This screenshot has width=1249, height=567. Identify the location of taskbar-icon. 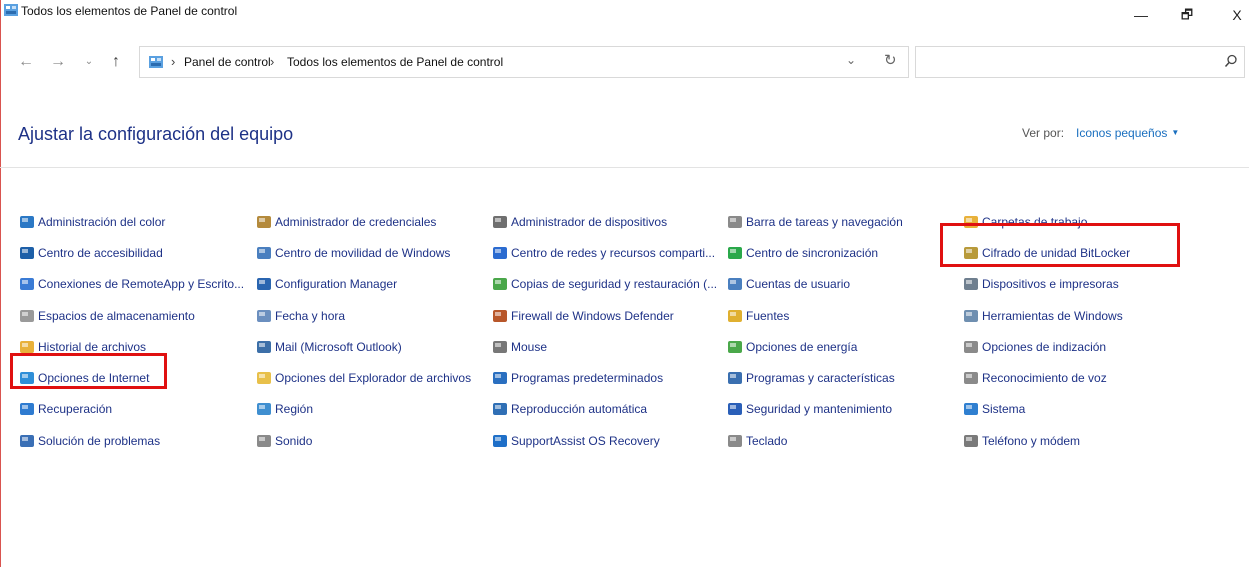
(735, 222).